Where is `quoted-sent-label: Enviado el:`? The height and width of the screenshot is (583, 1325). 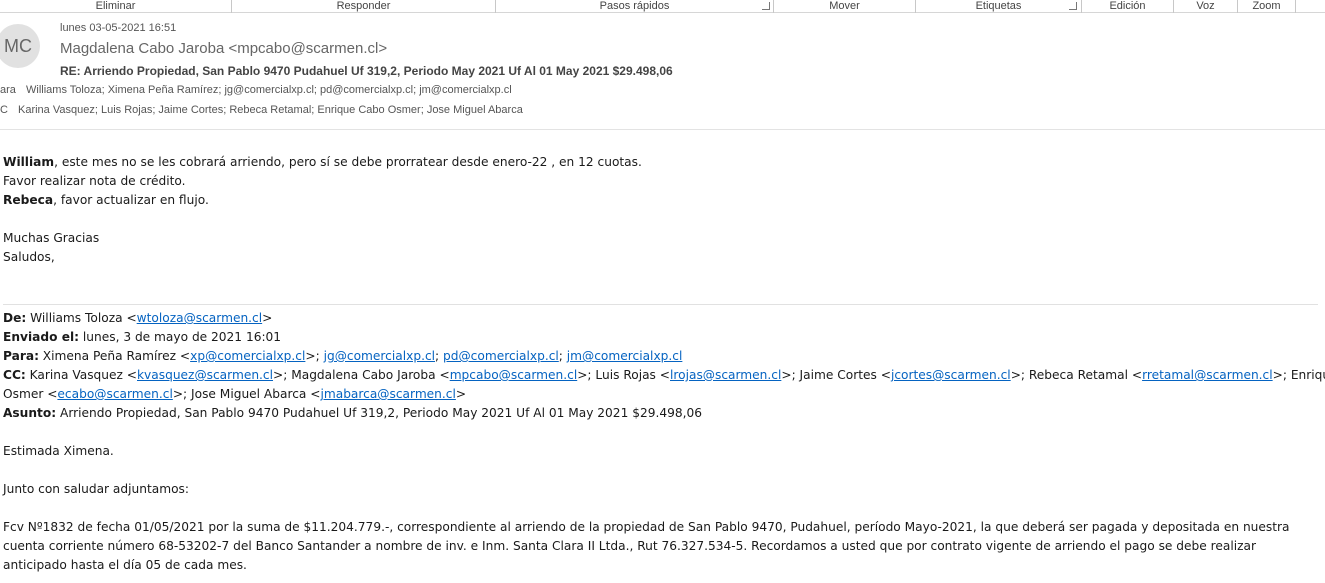
quoted-sent-label: Enviado el: is located at coordinates (41, 337).